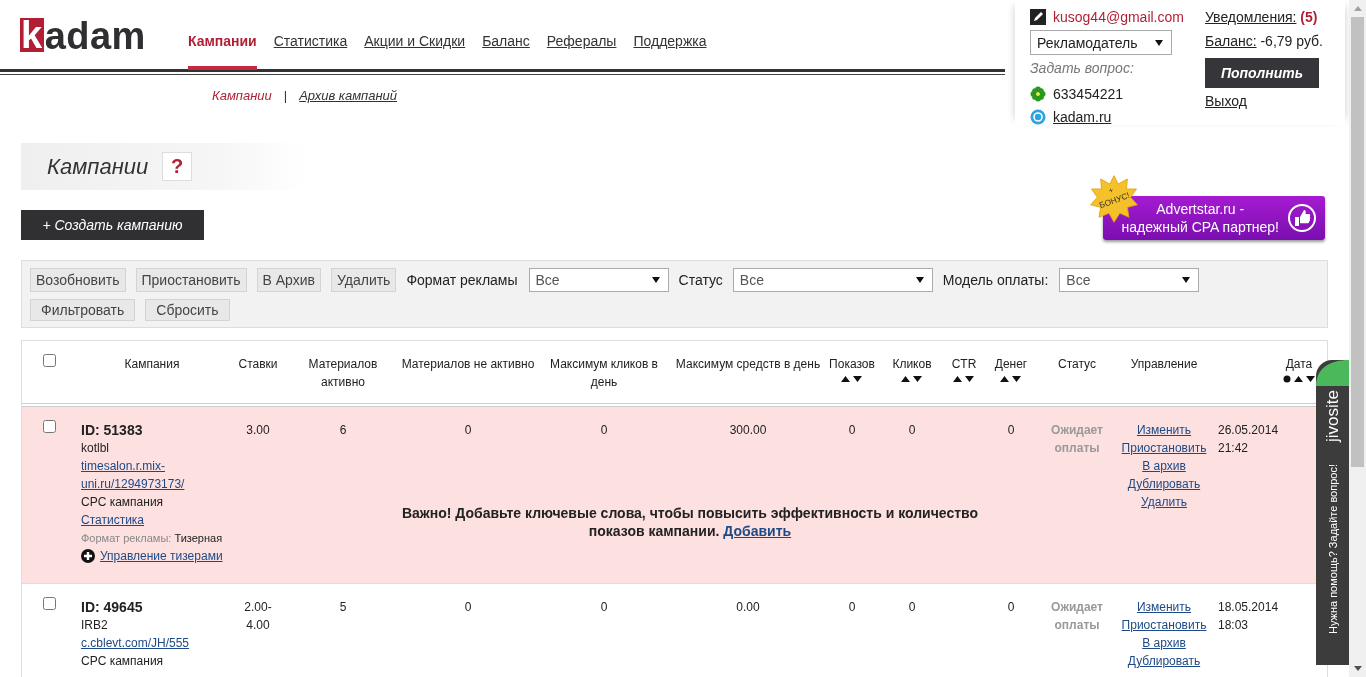 Image resolution: width=1366 pixels, height=677 pixels. I want to click on scroll-down-icon, so click(1357, 668).